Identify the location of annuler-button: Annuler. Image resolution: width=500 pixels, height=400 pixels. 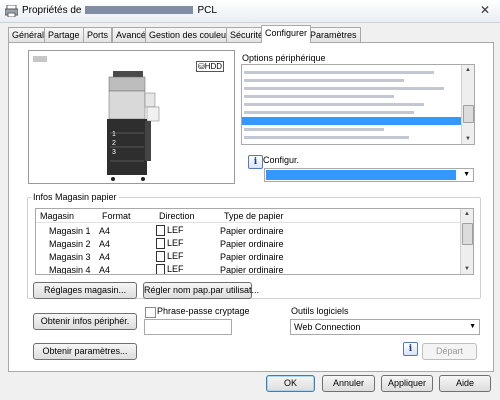
(348, 383).